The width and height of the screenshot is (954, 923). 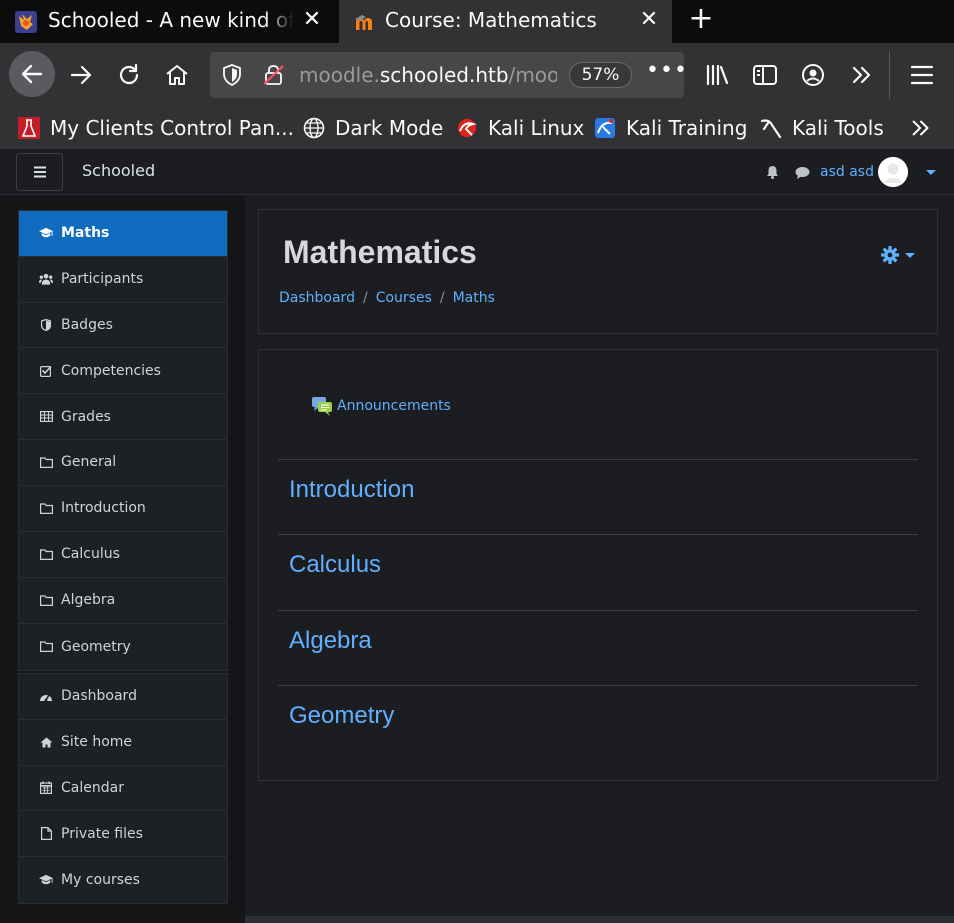 I want to click on sidebar-item-label: Maths, so click(x=85, y=233).